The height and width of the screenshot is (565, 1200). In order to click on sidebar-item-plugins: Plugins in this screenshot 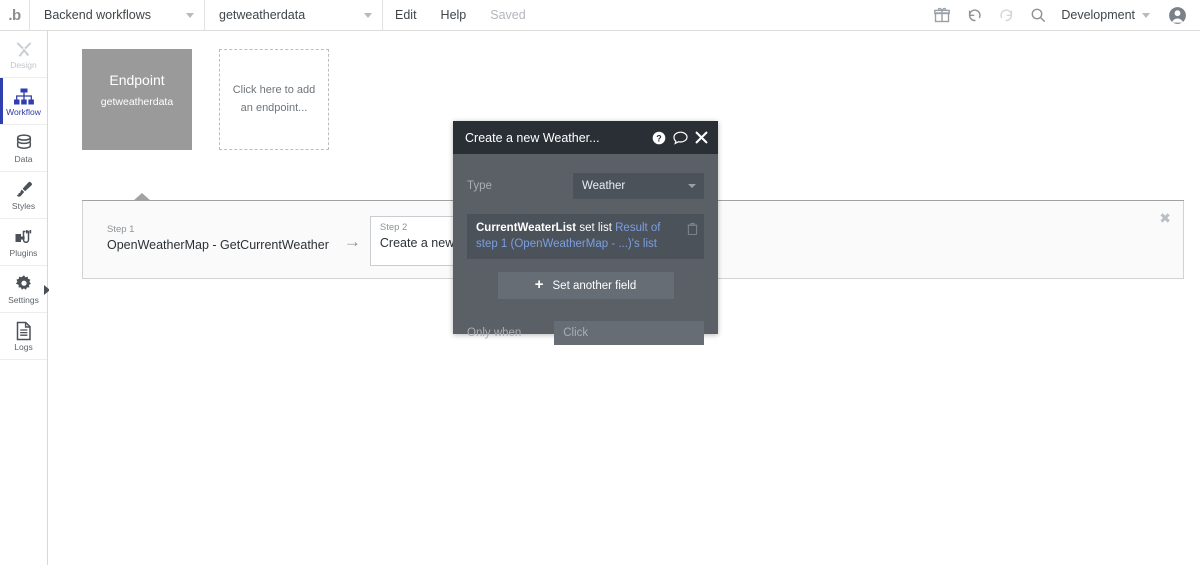, I will do `click(23, 242)`.